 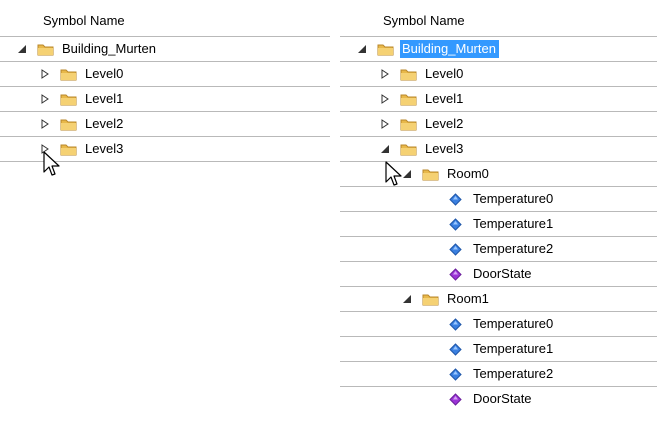 What do you see at coordinates (498, 299) in the screenshot?
I see `tree-row-room1: Room1` at bounding box center [498, 299].